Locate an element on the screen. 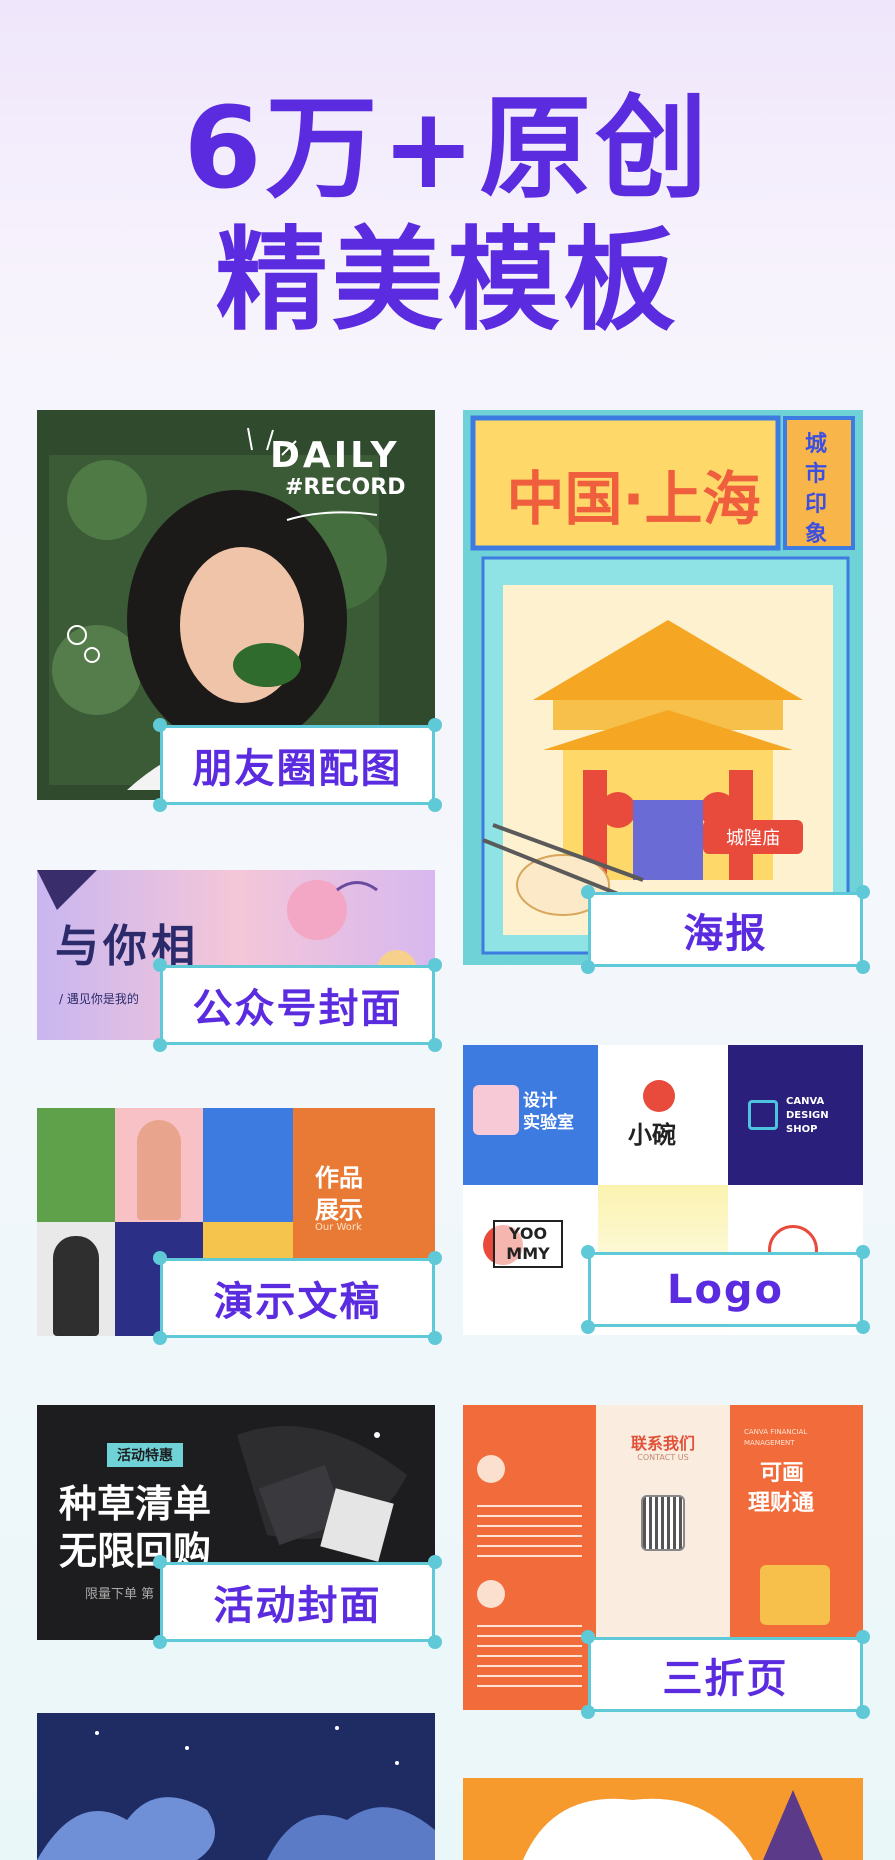  logo-tile-lab-text: 设计 实验室 is located at coordinates (548, 1112).